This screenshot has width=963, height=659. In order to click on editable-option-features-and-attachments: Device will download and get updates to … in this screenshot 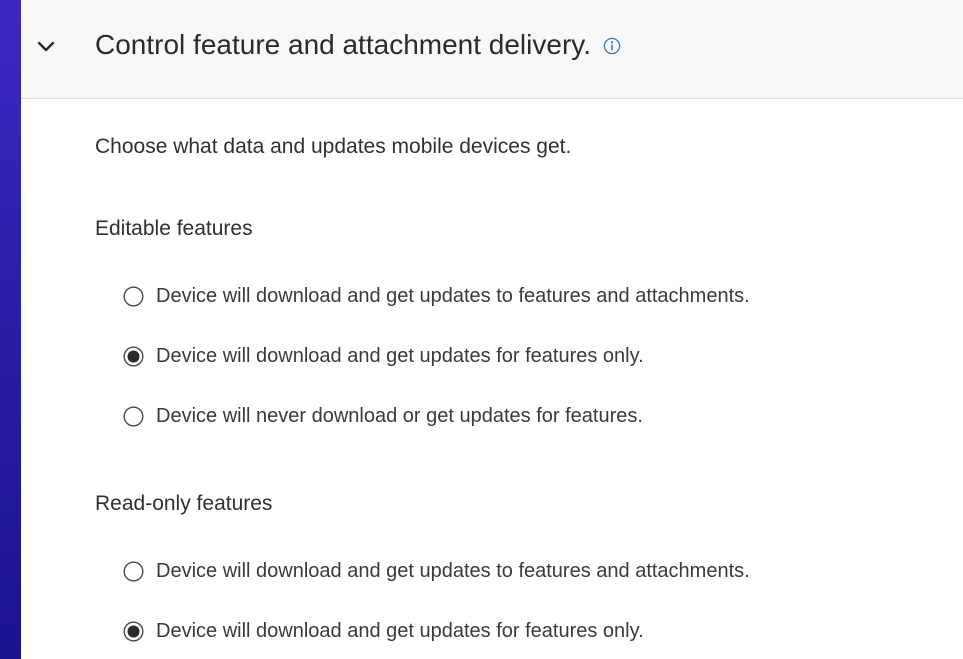, I will do `click(436, 296)`.